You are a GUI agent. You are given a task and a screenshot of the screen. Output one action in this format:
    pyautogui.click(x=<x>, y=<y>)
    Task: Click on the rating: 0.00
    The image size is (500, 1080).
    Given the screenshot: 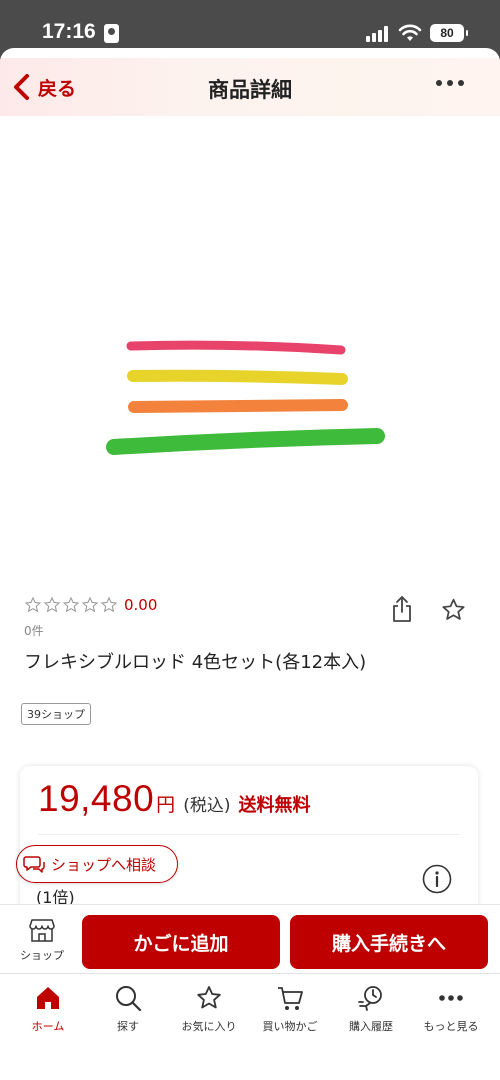 What is the action you would take?
    pyautogui.click(x=90, y=605)
    